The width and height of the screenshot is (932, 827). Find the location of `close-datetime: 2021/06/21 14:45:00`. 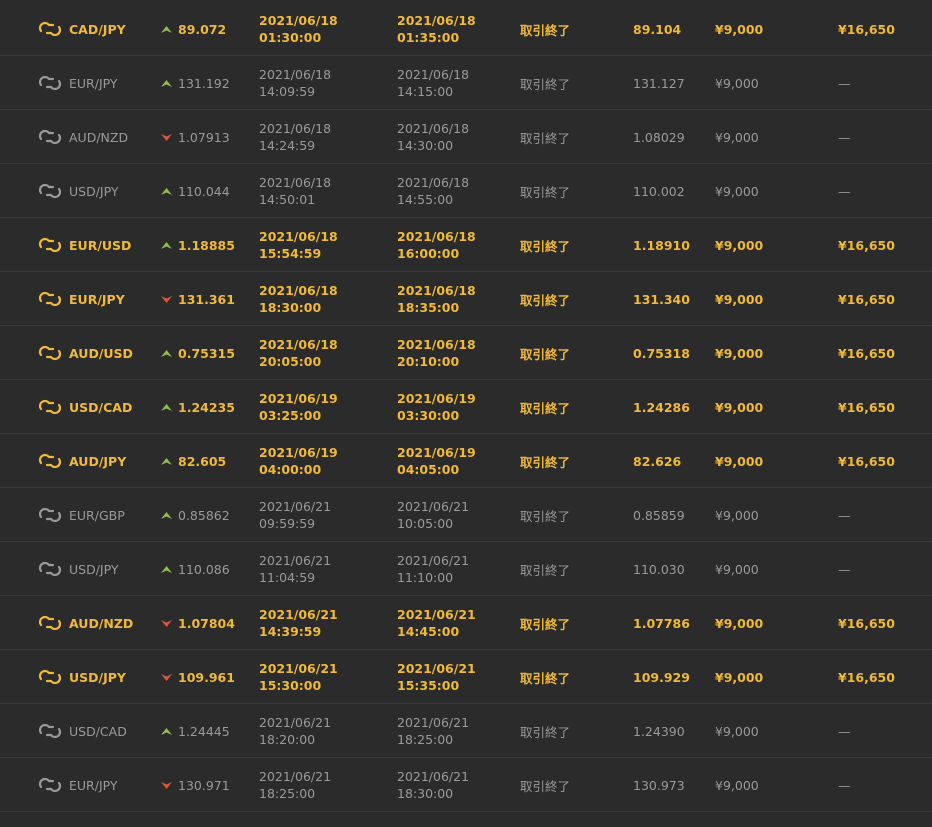

close-datetime: 2021/06/21 14:45:00 is located at coordinates (436, 623).